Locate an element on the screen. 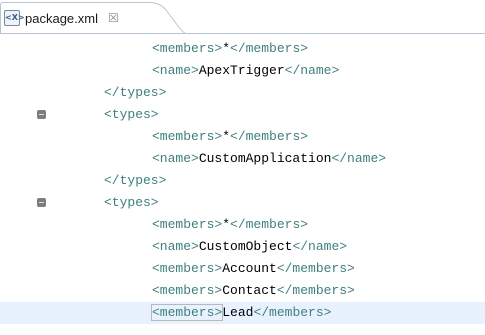 The image size is (485, 335). current-code-line: <members>Lead</members> is located at coordinates (242, 313).